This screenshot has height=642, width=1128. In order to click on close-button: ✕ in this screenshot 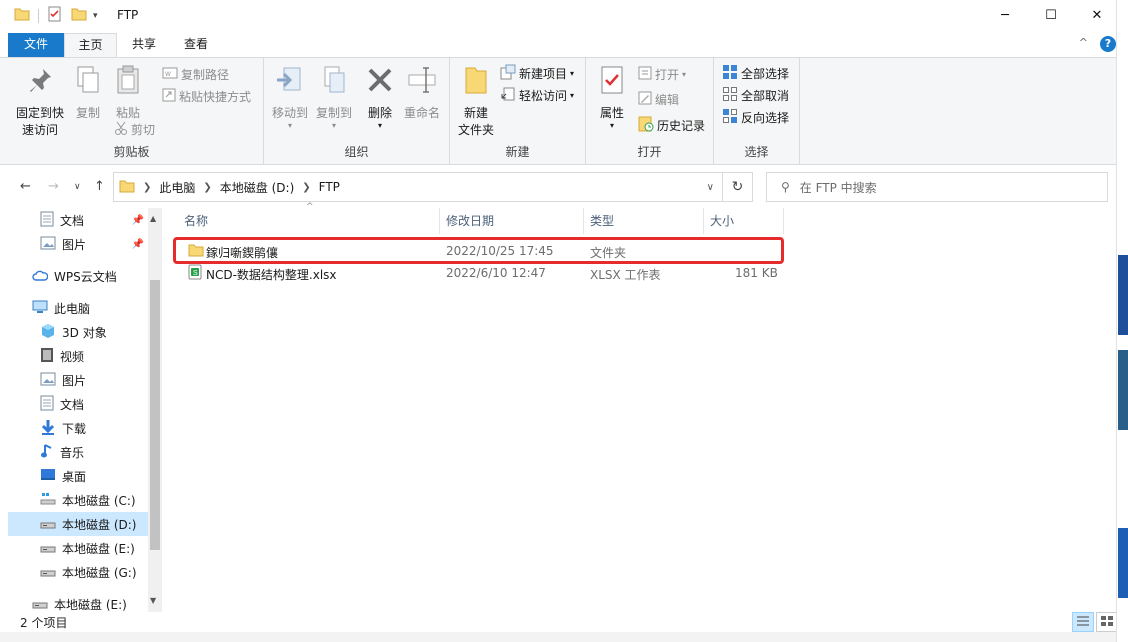, I will do `click(1097, 15)`.